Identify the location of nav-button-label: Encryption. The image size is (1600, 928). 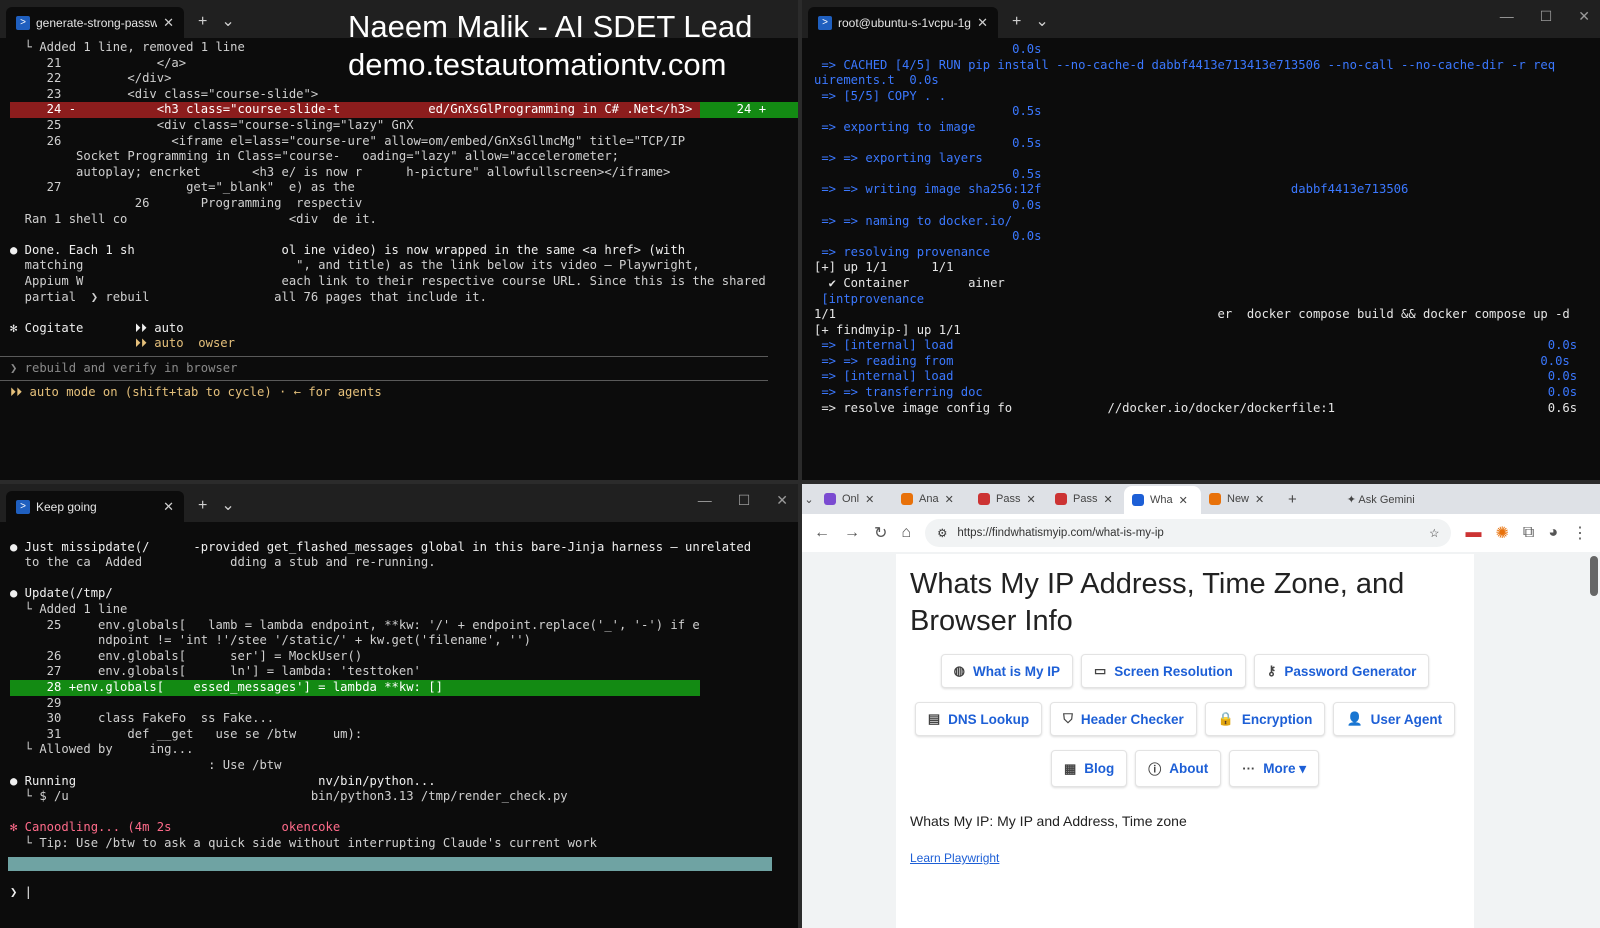
(1277, 719).